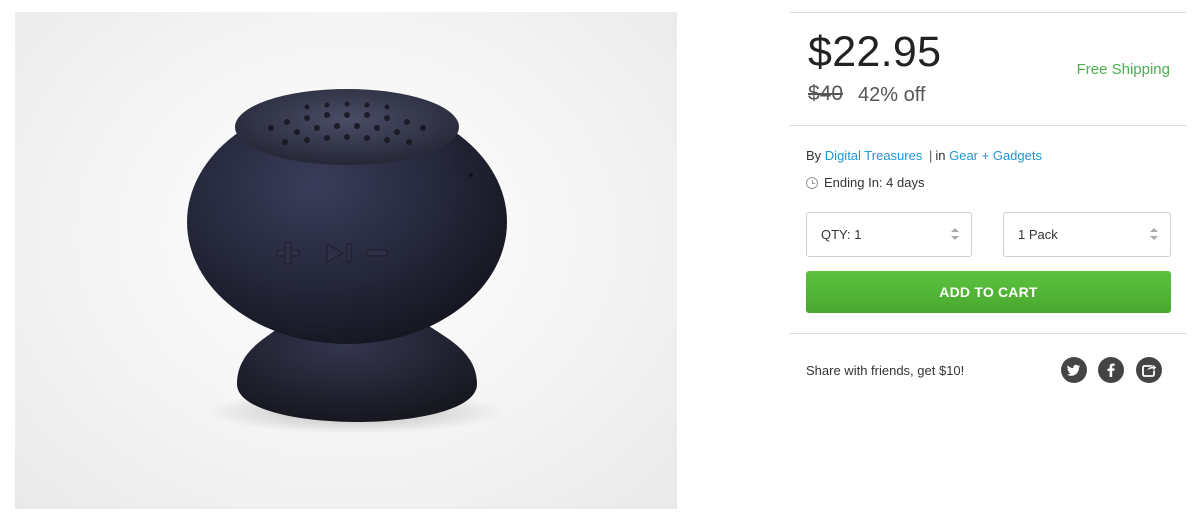  I want to click on quantity-value: QTY: 1, so click(841, 234).